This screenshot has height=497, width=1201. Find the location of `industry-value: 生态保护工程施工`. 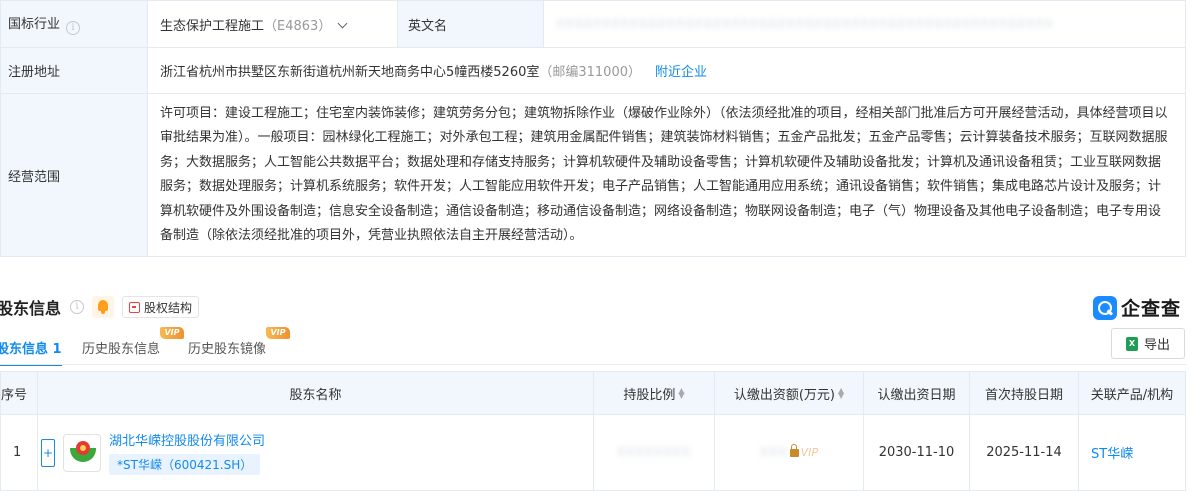

industry-value: 生态保护工程施工 is located at coordinates (212, 26).